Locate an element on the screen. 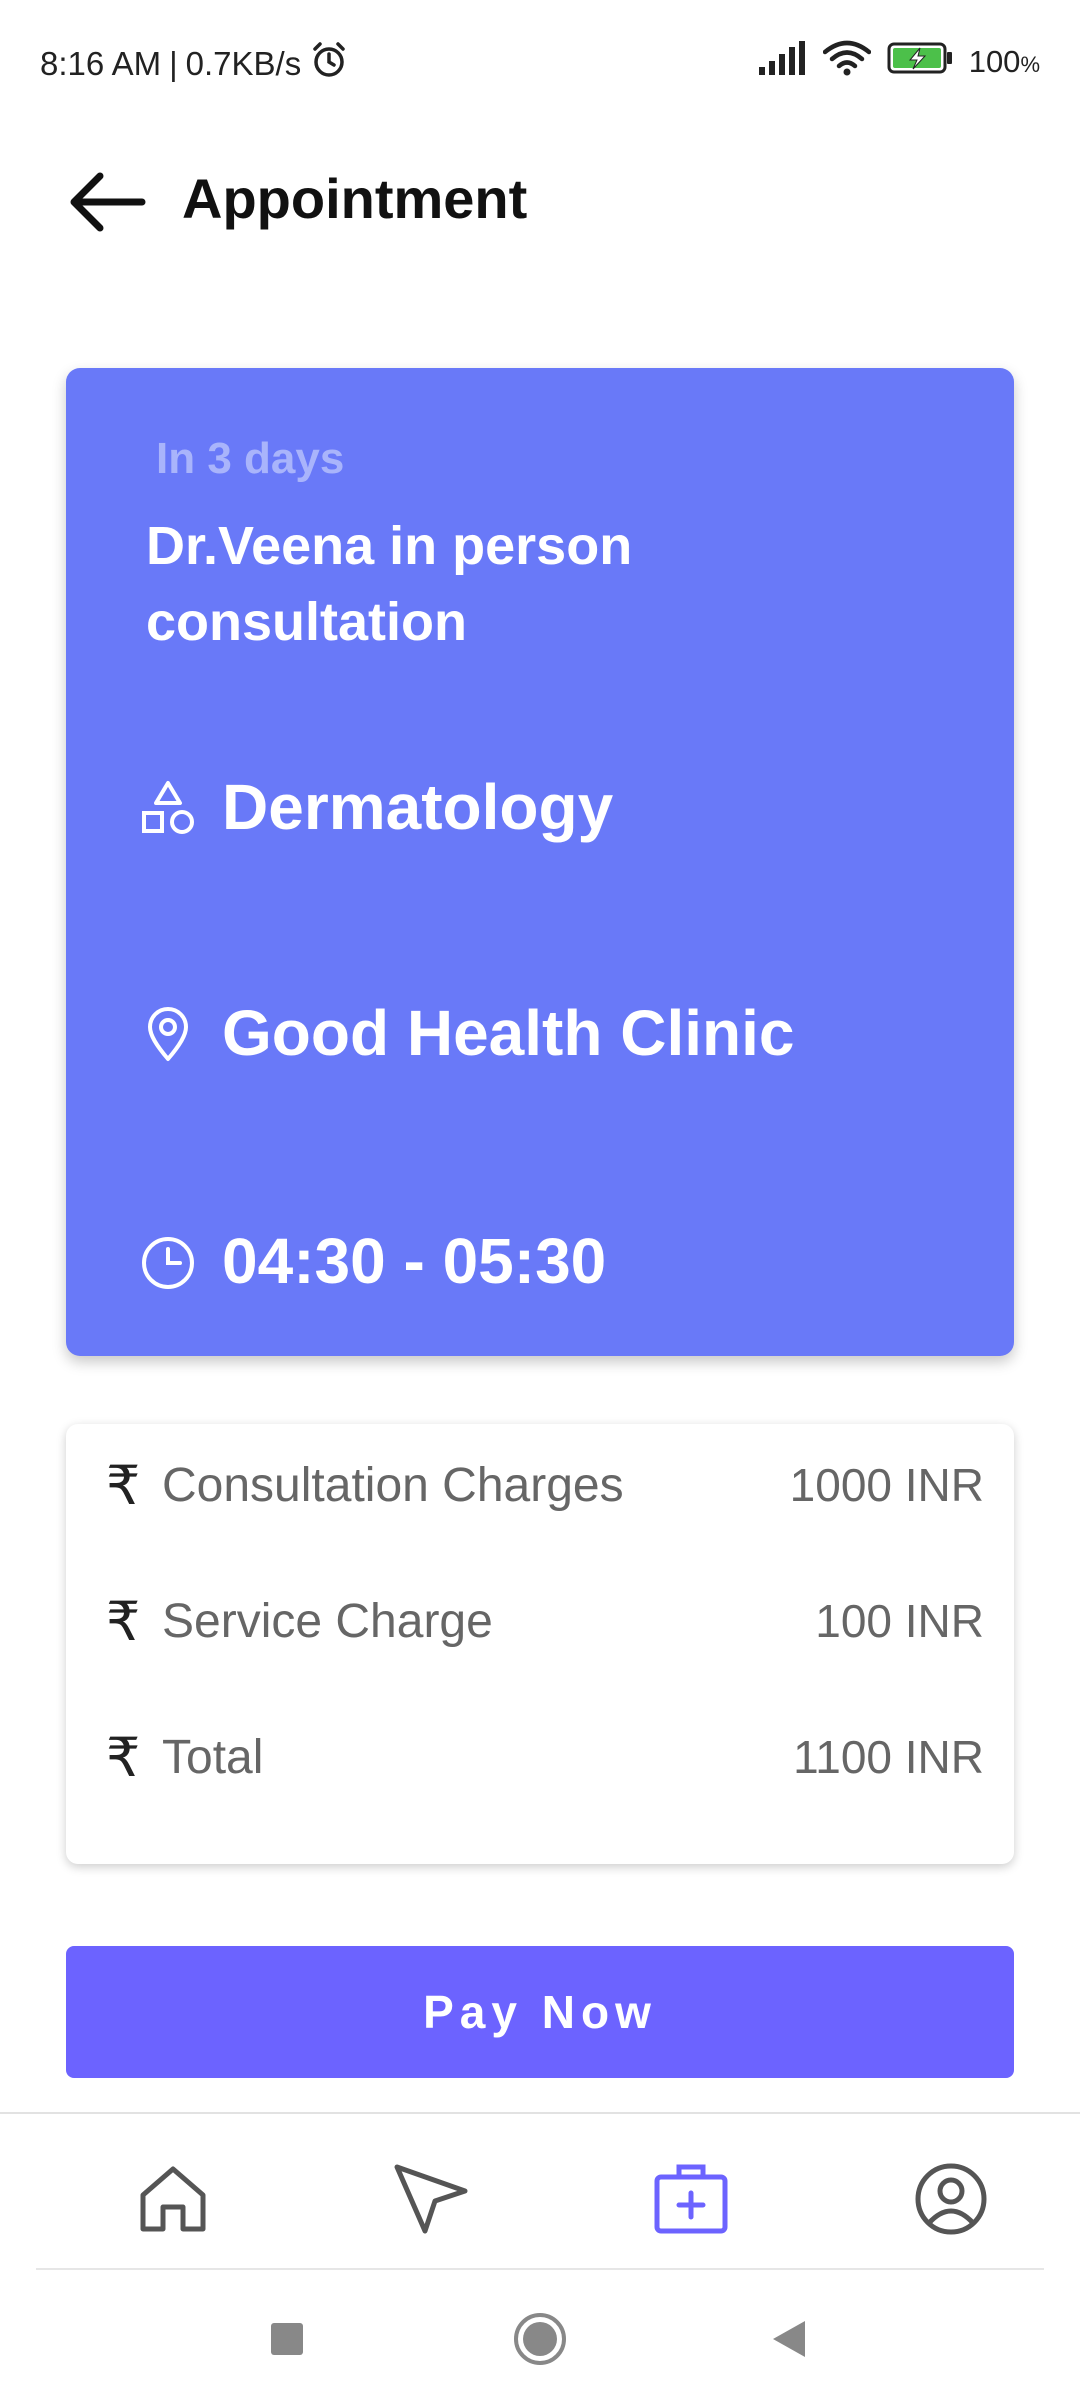 The image size is (1080, 2400). charge-label: Consultation Charges is located at coordinates (393, 1485).